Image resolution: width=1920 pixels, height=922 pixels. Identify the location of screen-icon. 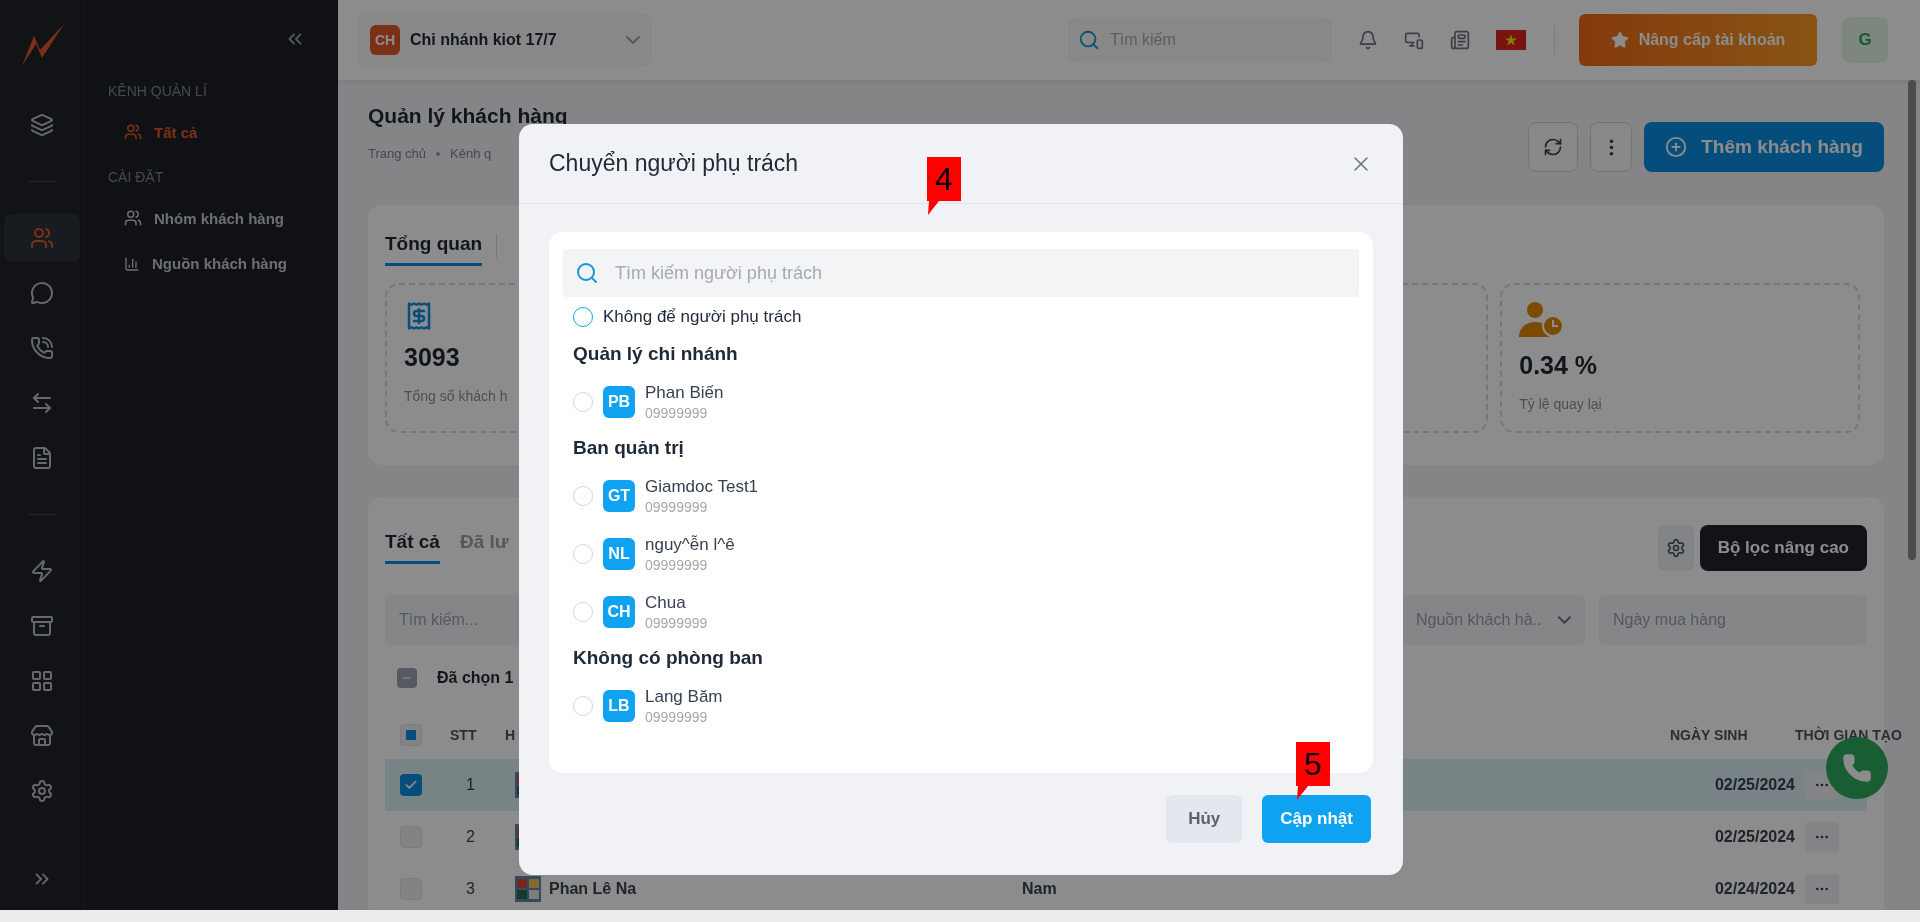
(1414, 40).